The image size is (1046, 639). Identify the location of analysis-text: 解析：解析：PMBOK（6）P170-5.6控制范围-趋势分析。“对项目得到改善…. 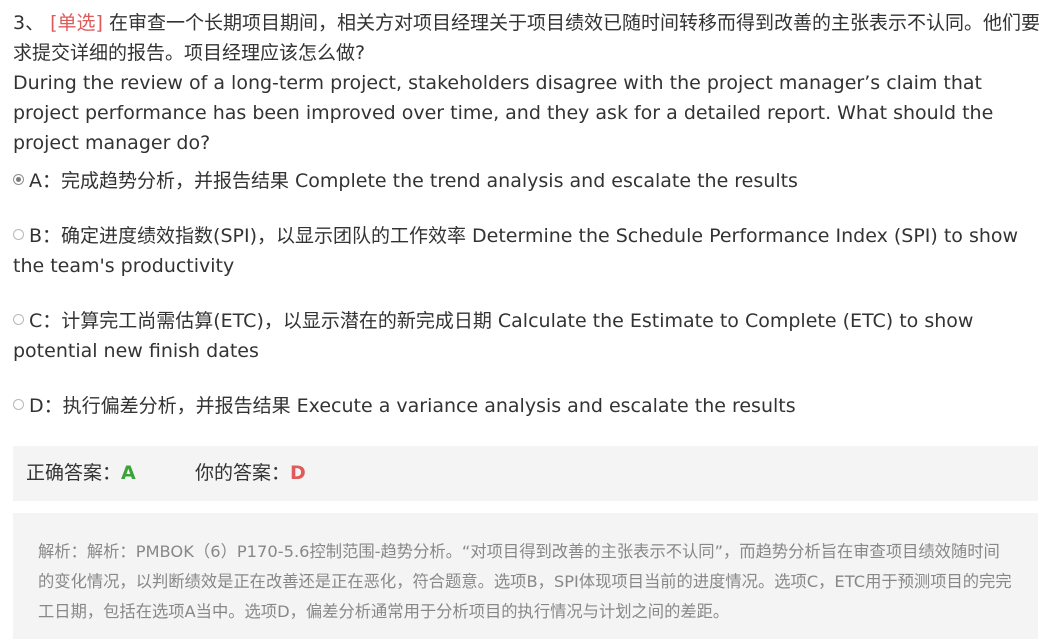
(525, 581).